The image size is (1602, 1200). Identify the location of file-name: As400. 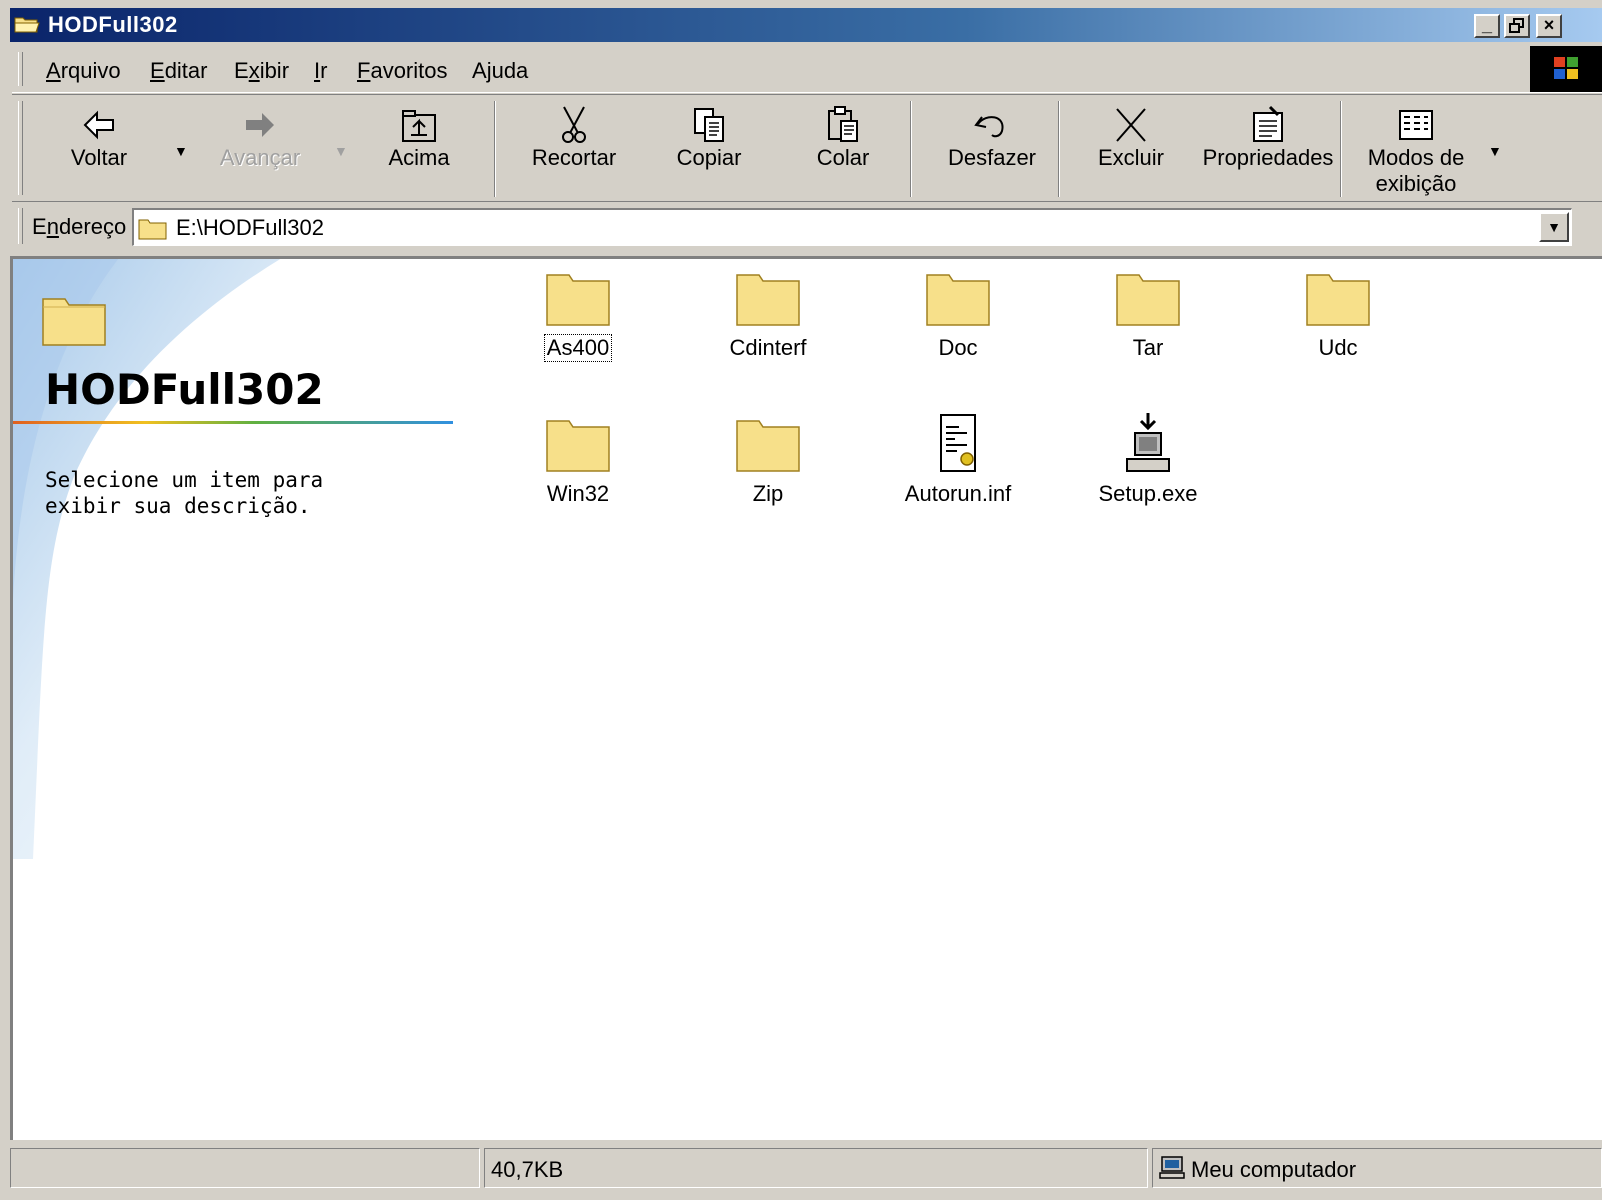
(578, 348).